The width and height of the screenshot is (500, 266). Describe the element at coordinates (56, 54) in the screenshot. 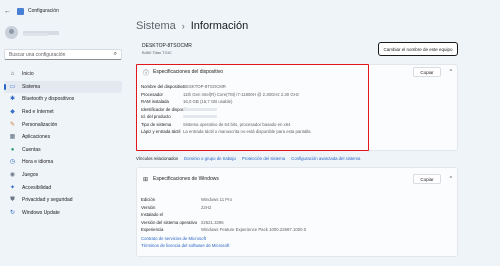

I see `search-input` at that location.